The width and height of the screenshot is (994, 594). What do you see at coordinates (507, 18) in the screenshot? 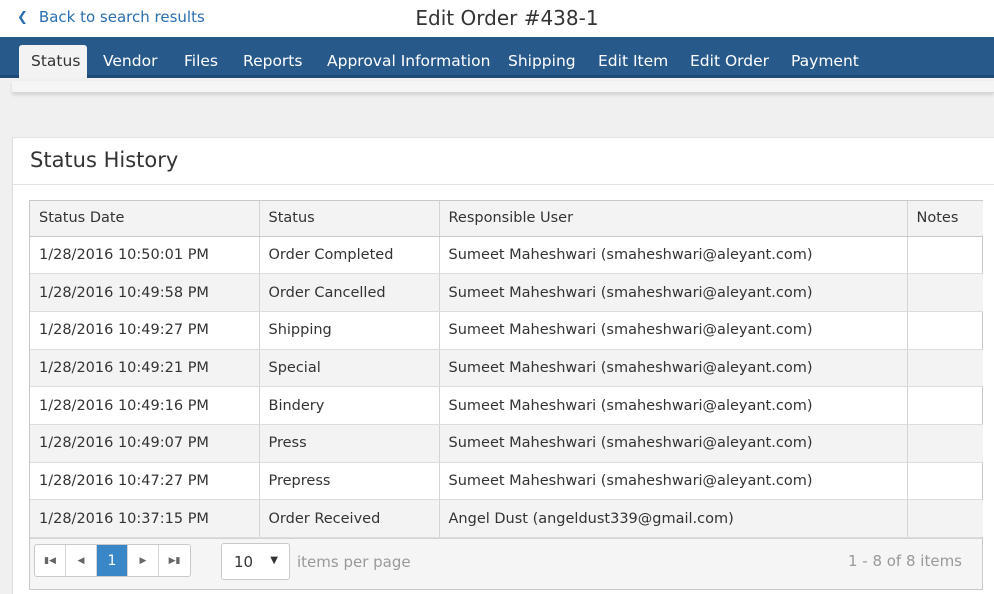
I see `page-title: Edit Order #438-1` at bounding box center [507, 18].